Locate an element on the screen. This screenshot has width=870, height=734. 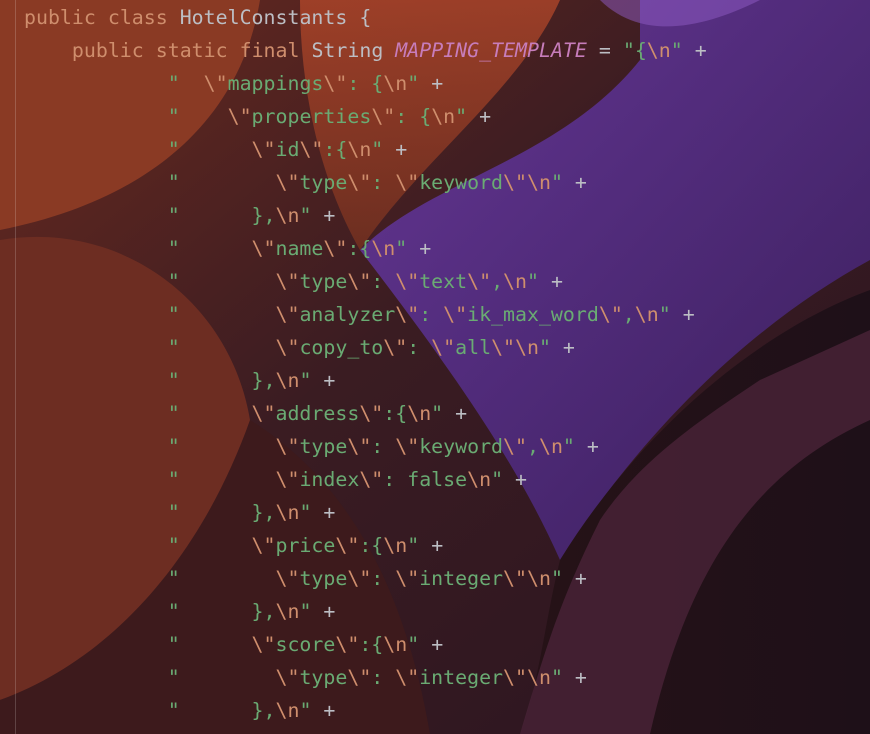
indent-guide is located at coordinates (15, 367).